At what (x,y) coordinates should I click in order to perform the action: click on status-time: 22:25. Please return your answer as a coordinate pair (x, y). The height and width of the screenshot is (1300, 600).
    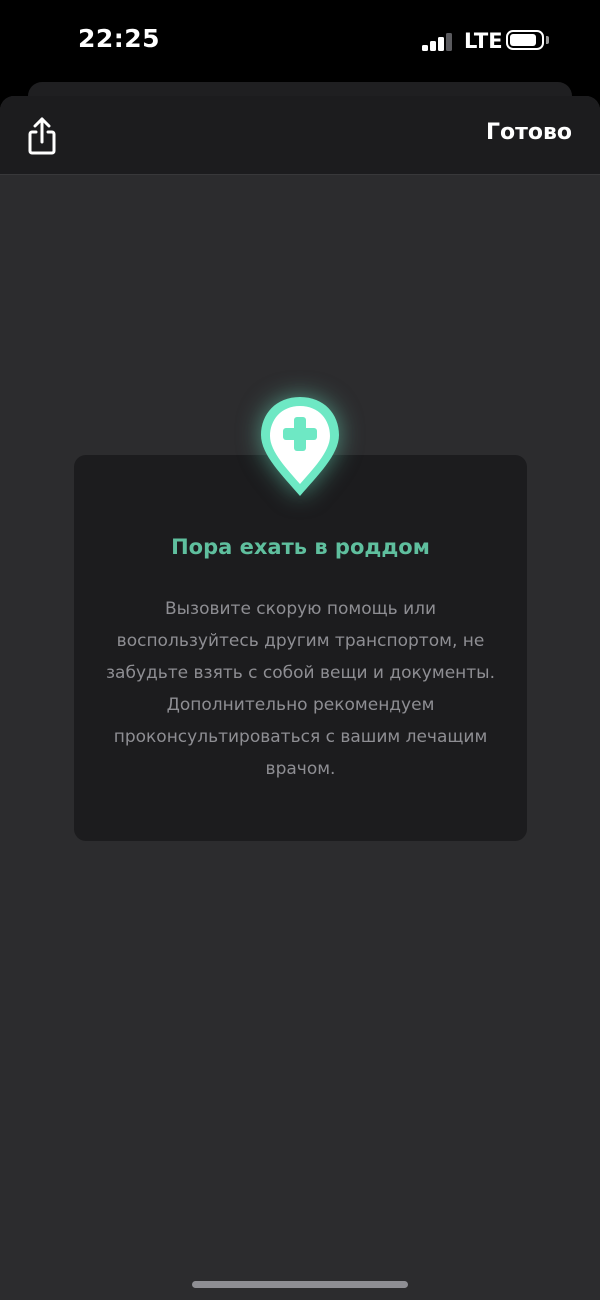
    Looking at the image, I should click on (119, 38).